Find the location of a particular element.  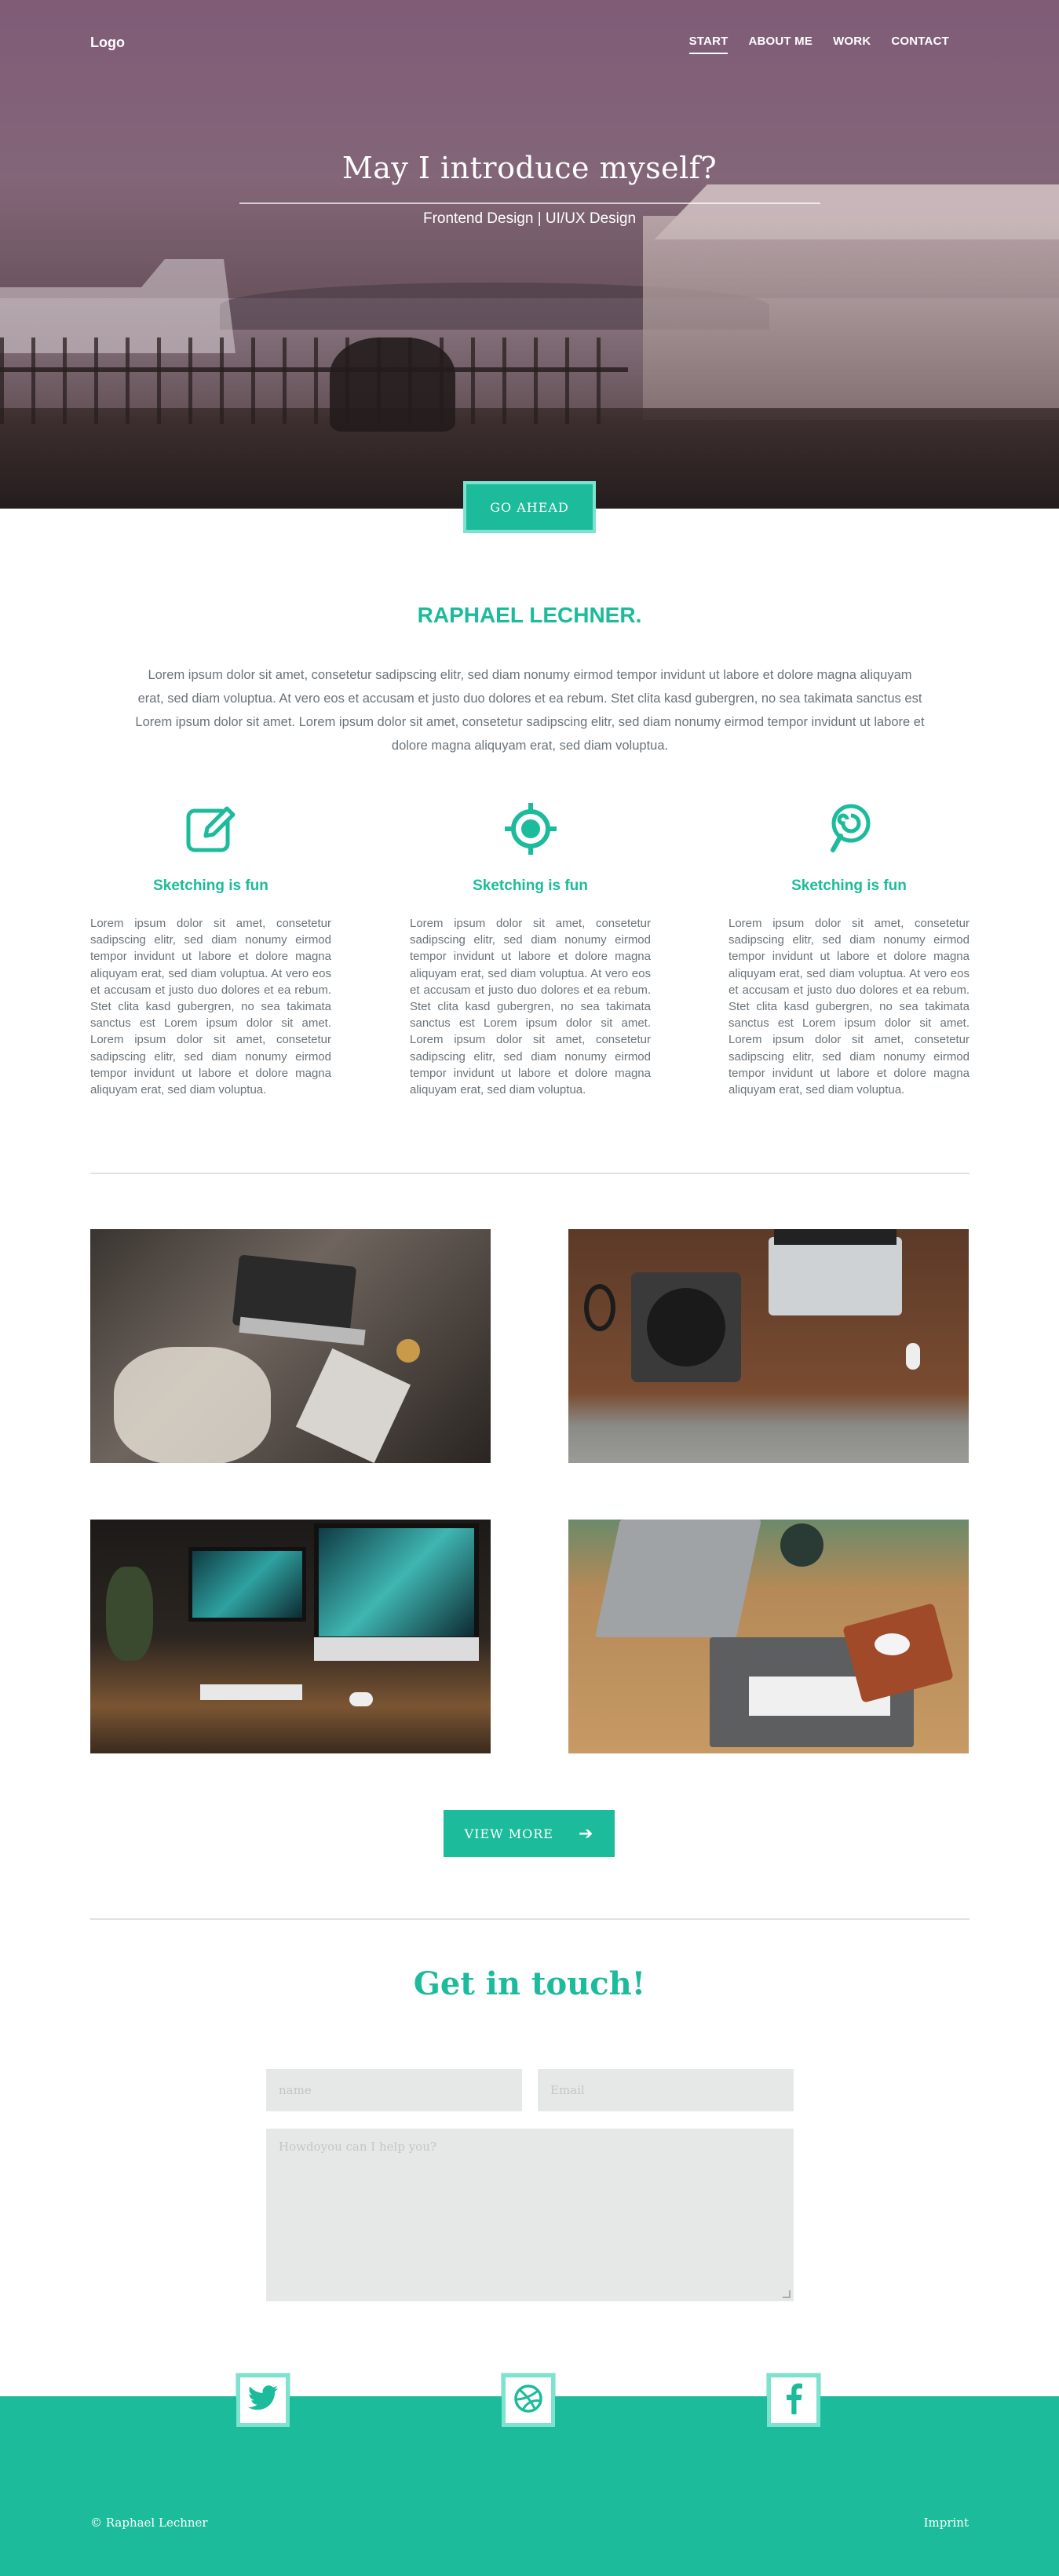

twitter-button is located at coordinates (263, 2400).